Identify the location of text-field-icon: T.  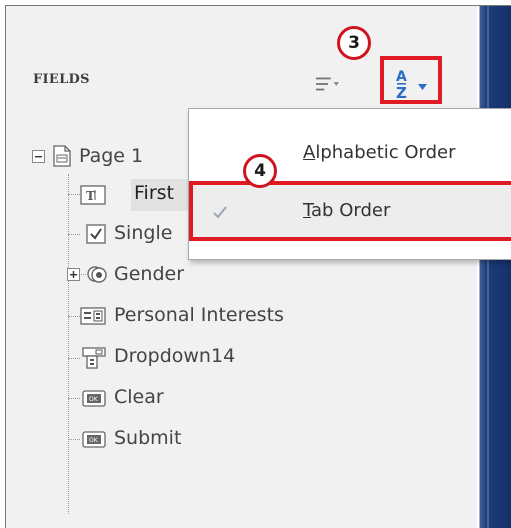
(93, 195).